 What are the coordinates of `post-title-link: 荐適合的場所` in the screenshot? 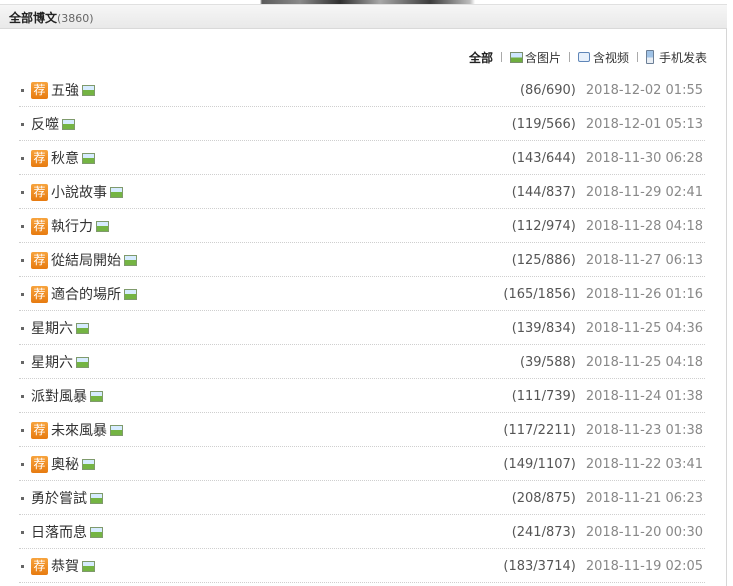 It's located at (84, 294).